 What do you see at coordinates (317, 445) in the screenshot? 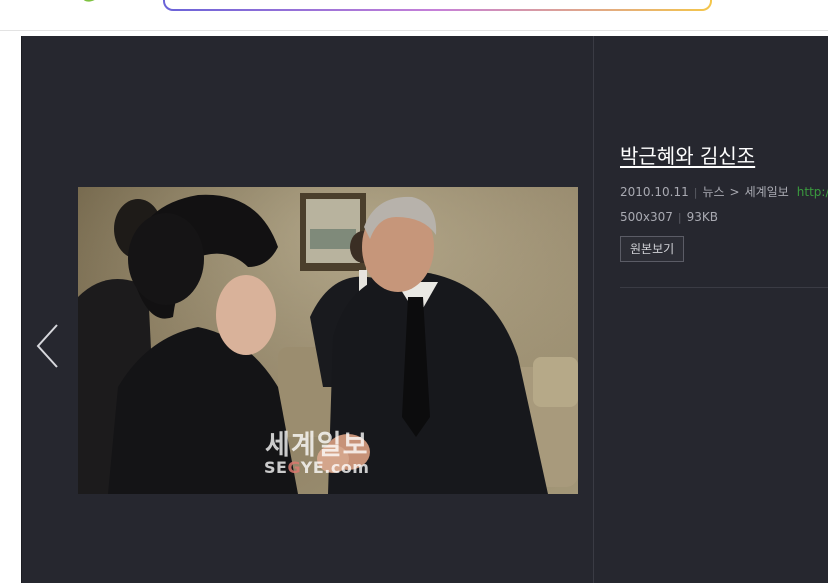
I see `watermark-korean: 세계일보` at bounding box center [317, 445].